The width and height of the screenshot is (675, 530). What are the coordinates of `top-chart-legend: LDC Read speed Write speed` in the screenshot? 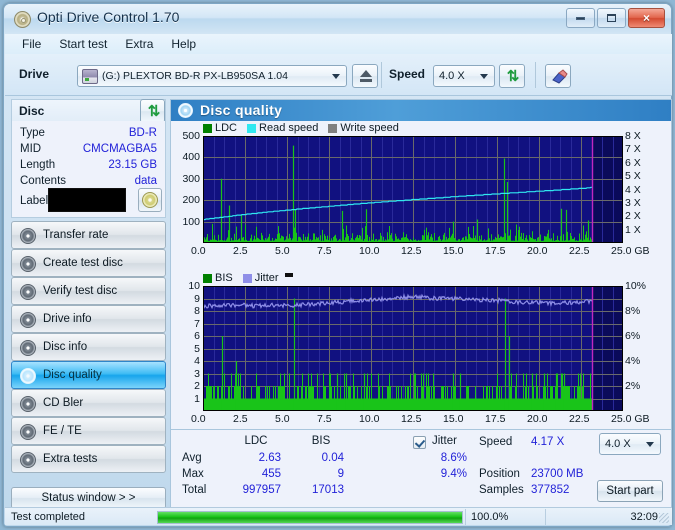 It's located at (304, 128).